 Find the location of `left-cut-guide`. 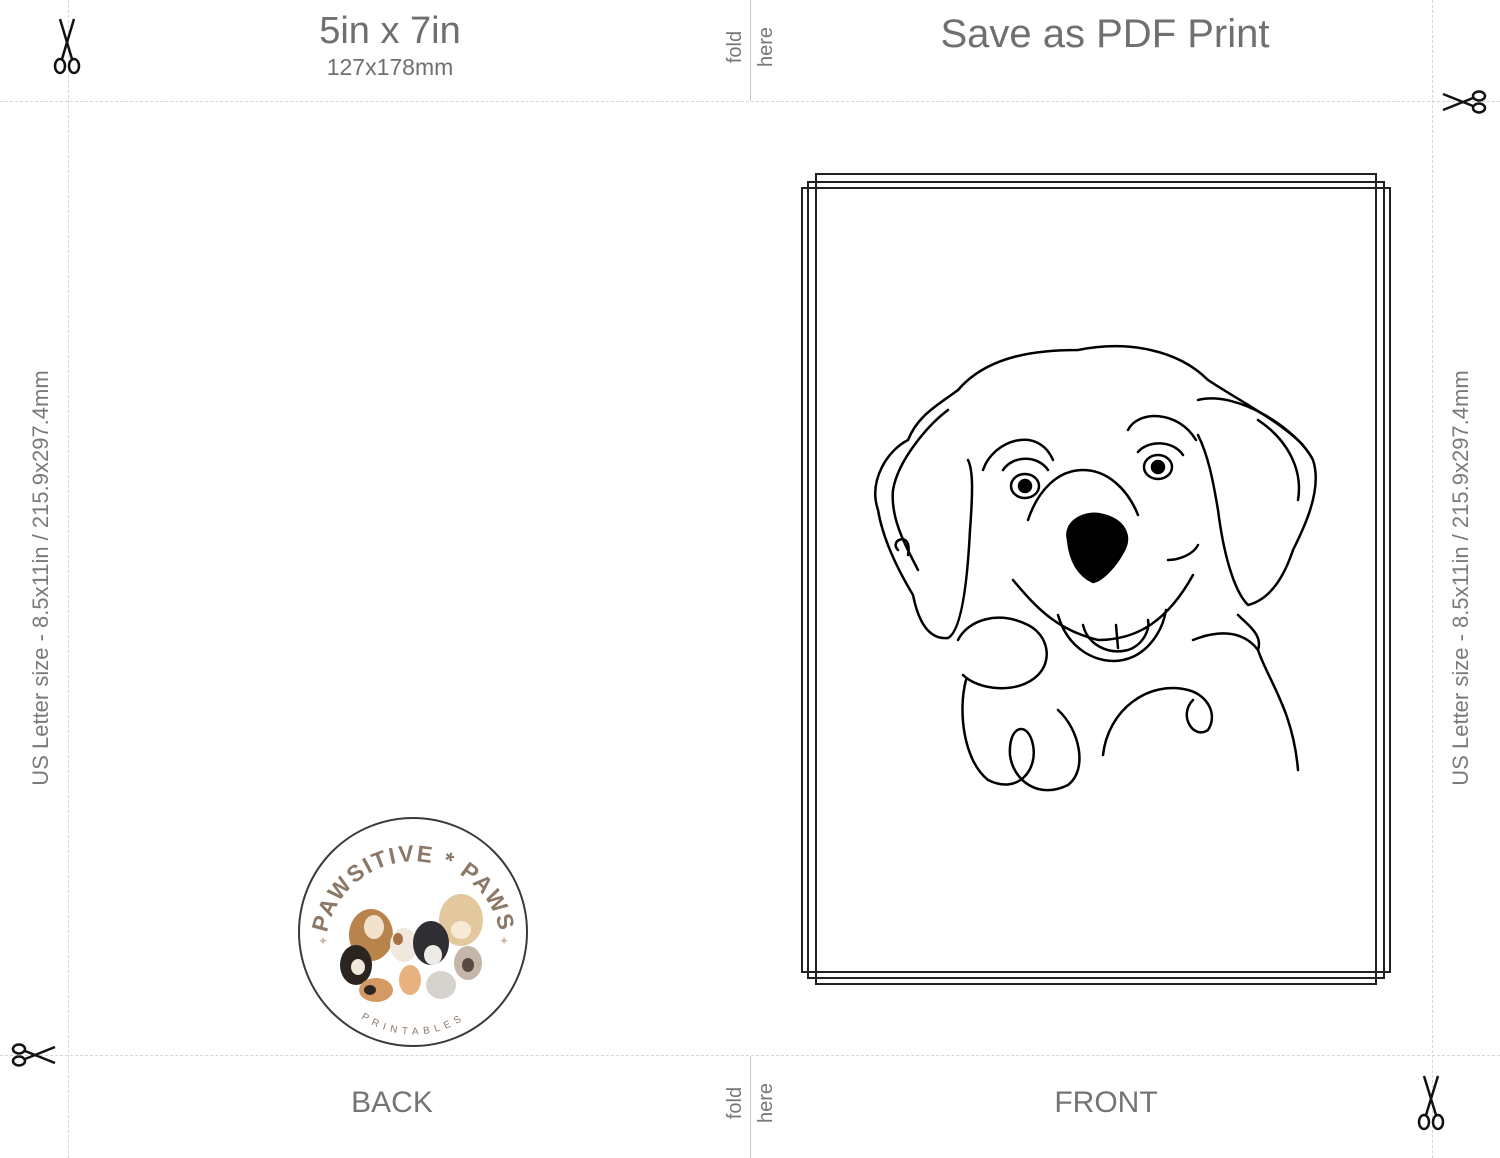

left-cut-guide is located at coordinates (68, 579).